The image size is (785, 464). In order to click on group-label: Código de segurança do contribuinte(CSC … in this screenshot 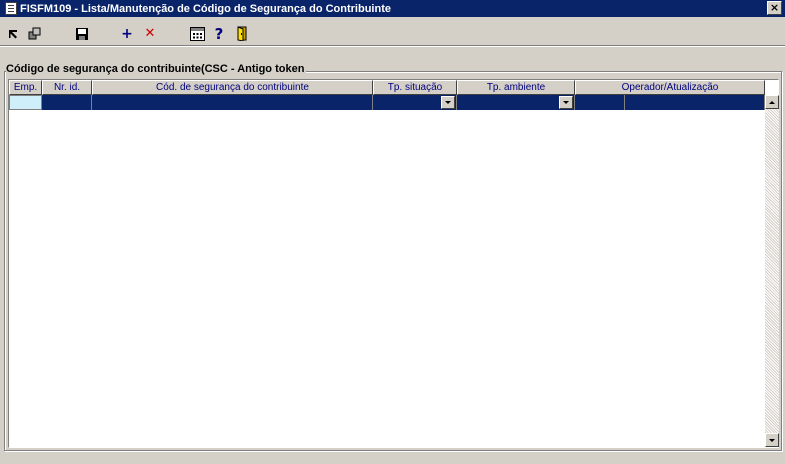, I will do `click(156, 69)`.